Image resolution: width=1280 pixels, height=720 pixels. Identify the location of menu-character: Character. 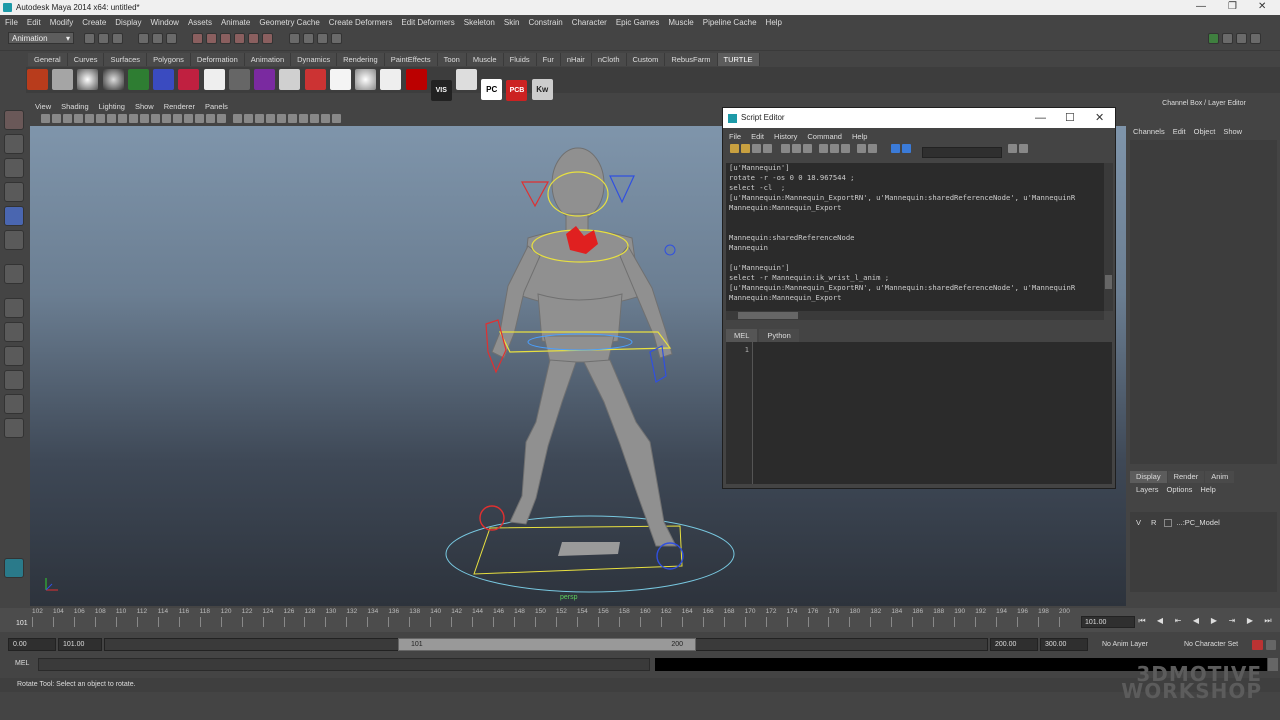
(589, 22).